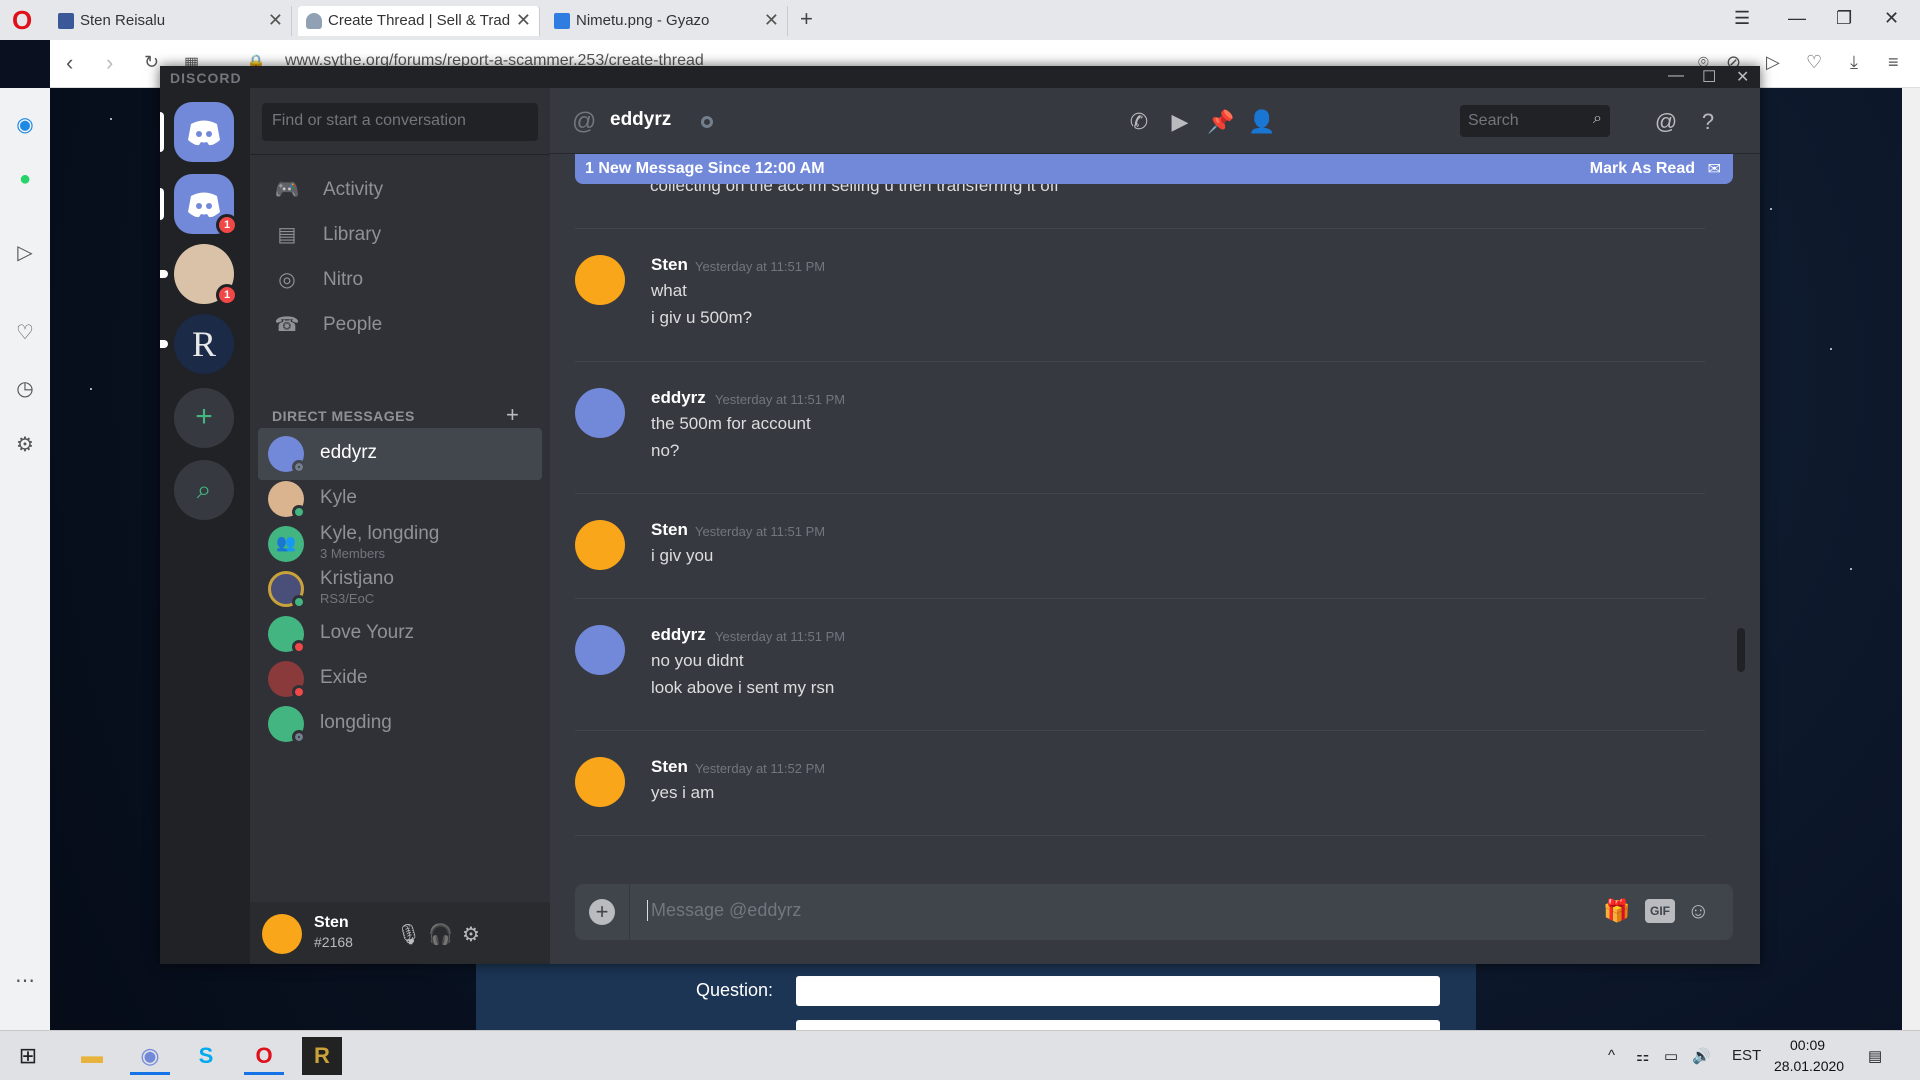 The image size is (1920, 1080). What do you see at coordinates (227, 225) in the screenshot?
I see `notification-badge: 1` at bounding box center [227, 225].